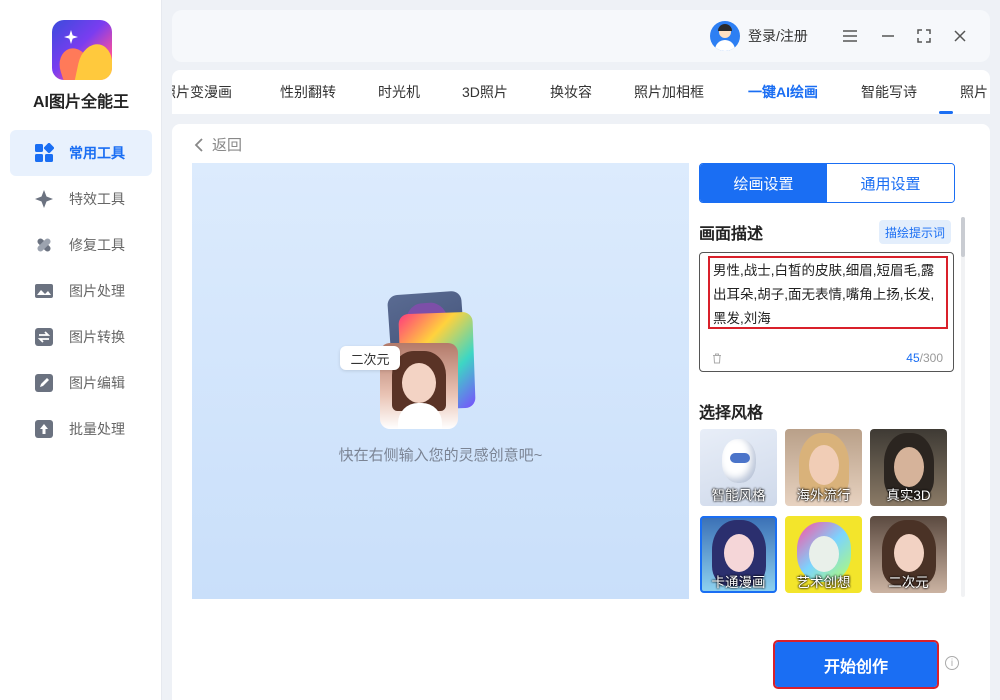  What do you see at coordinates (581, 36) in the screenshot?
I see `title-bar: 登录/注册` at bounding box center [581, 36].